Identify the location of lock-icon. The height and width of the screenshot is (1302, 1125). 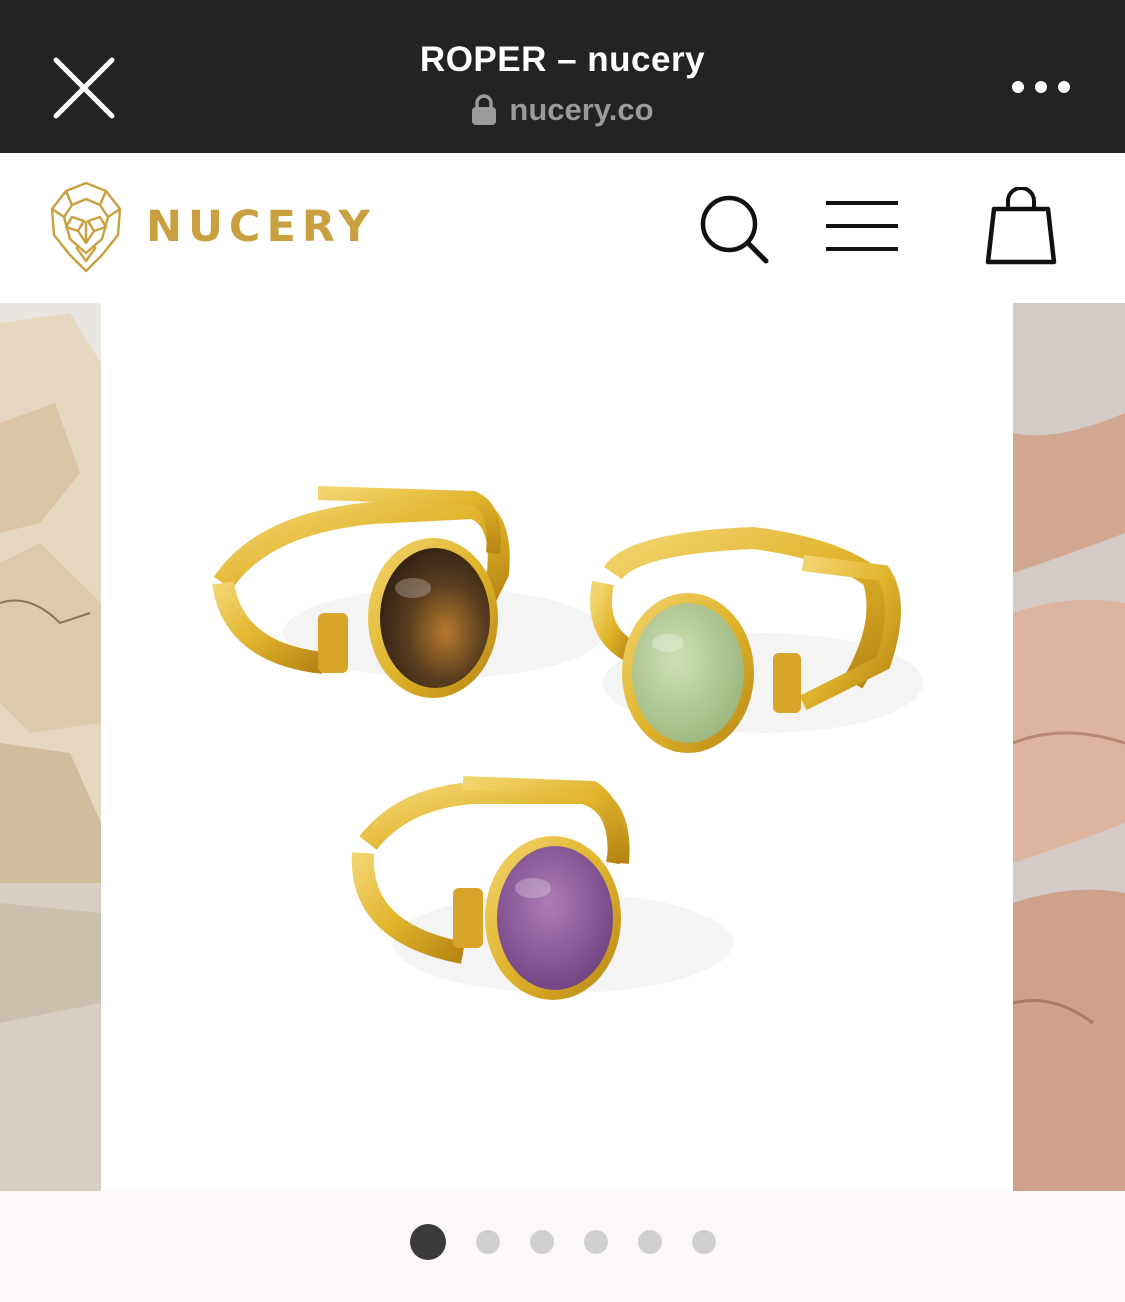
(484, 109).